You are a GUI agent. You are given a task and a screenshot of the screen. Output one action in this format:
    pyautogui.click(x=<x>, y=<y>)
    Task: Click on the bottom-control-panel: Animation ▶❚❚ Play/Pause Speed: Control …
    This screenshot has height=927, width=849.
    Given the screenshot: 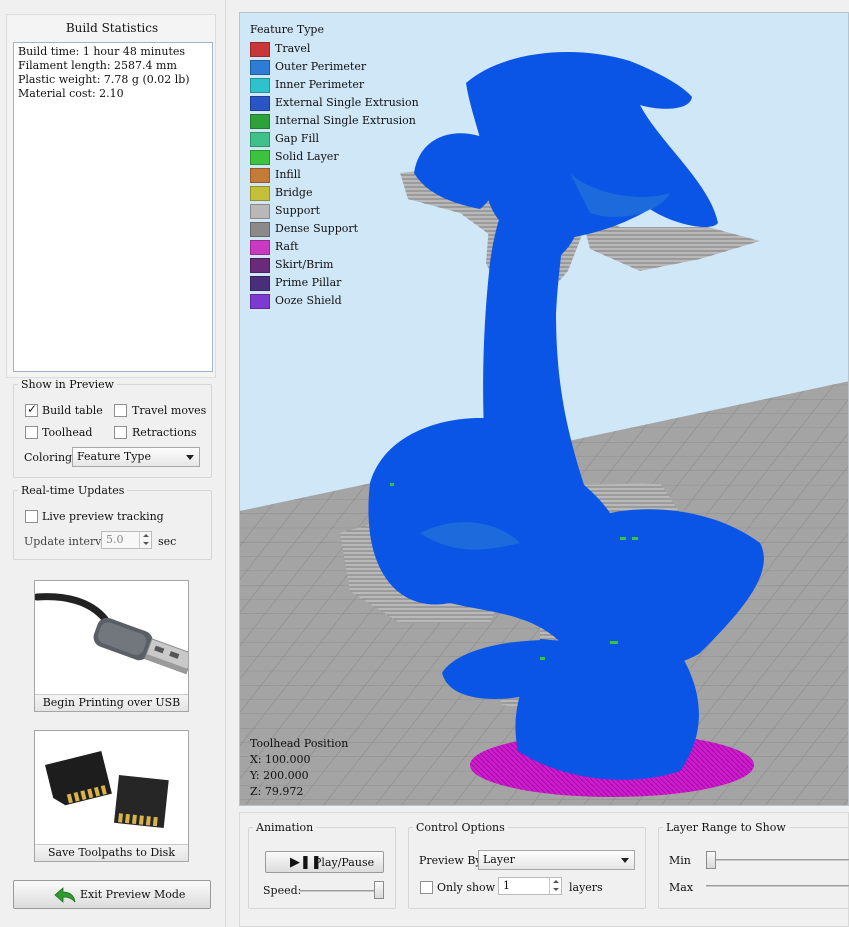 What is the action you would take?
    pyautogui.click(x=544, y=869)
    